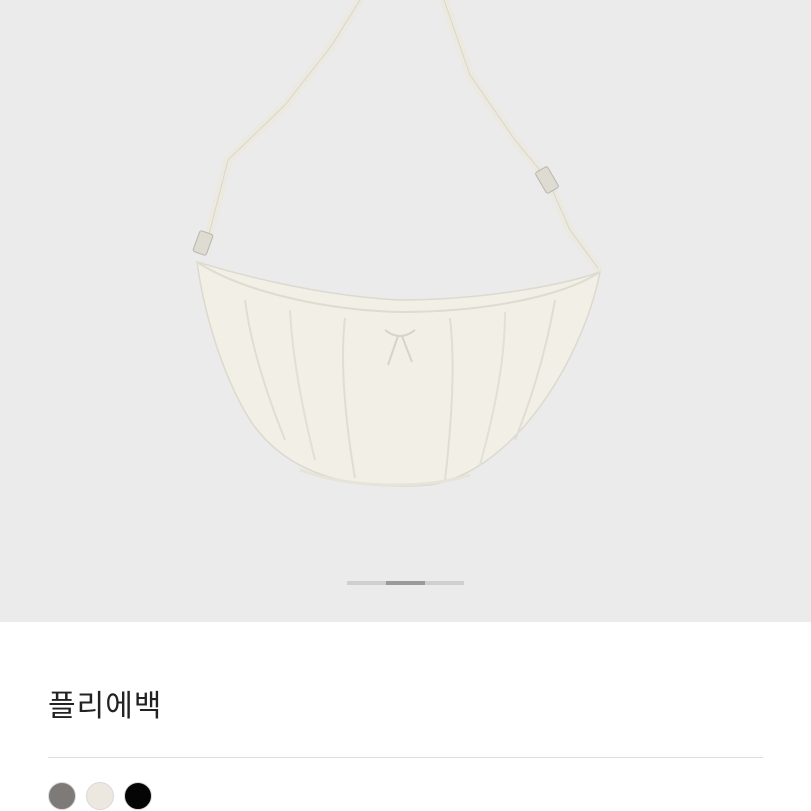  What do you see at coordinates (405, 757) in the screenshot?
I see `divider` at bounding box center [405, 757].